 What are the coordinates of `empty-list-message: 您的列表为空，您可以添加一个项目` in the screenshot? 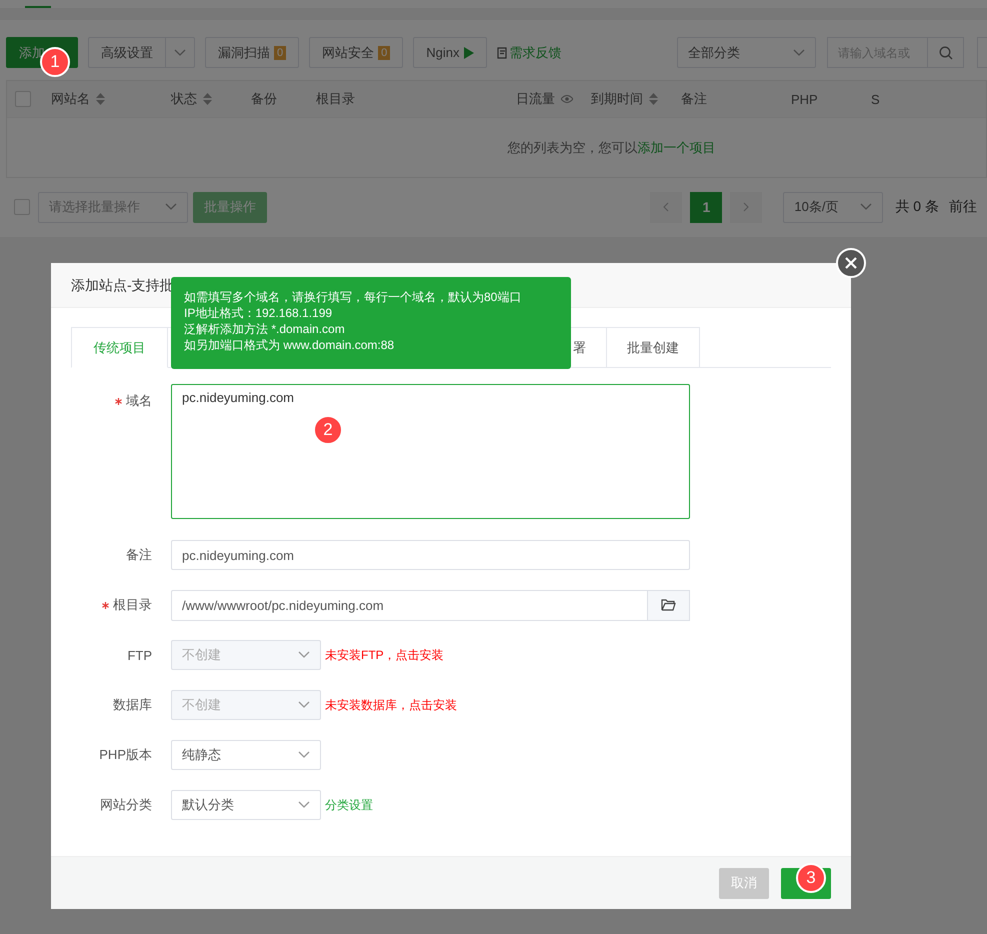 It's located at (612, 147).